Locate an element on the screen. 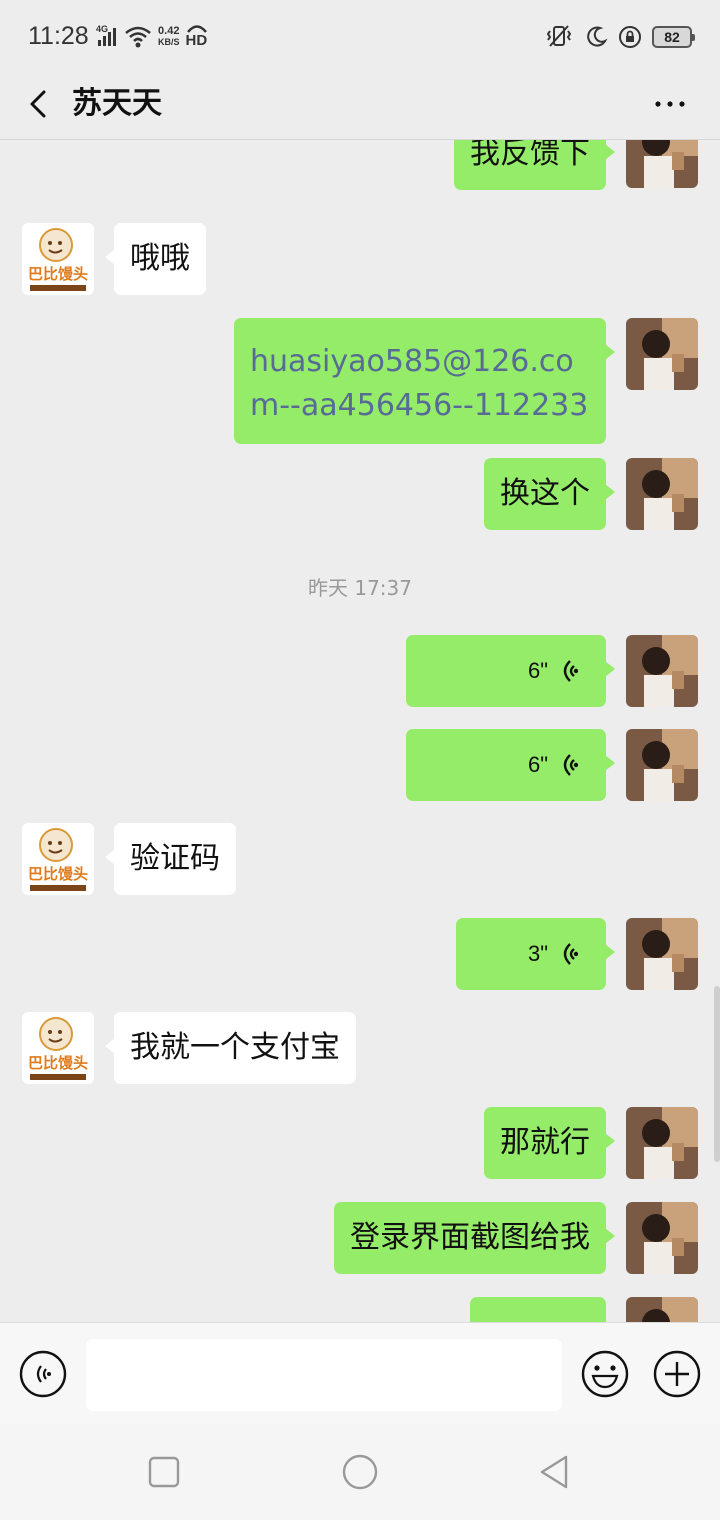  timestamp: 昨天 17:37 is located at coordinates (360, 588).